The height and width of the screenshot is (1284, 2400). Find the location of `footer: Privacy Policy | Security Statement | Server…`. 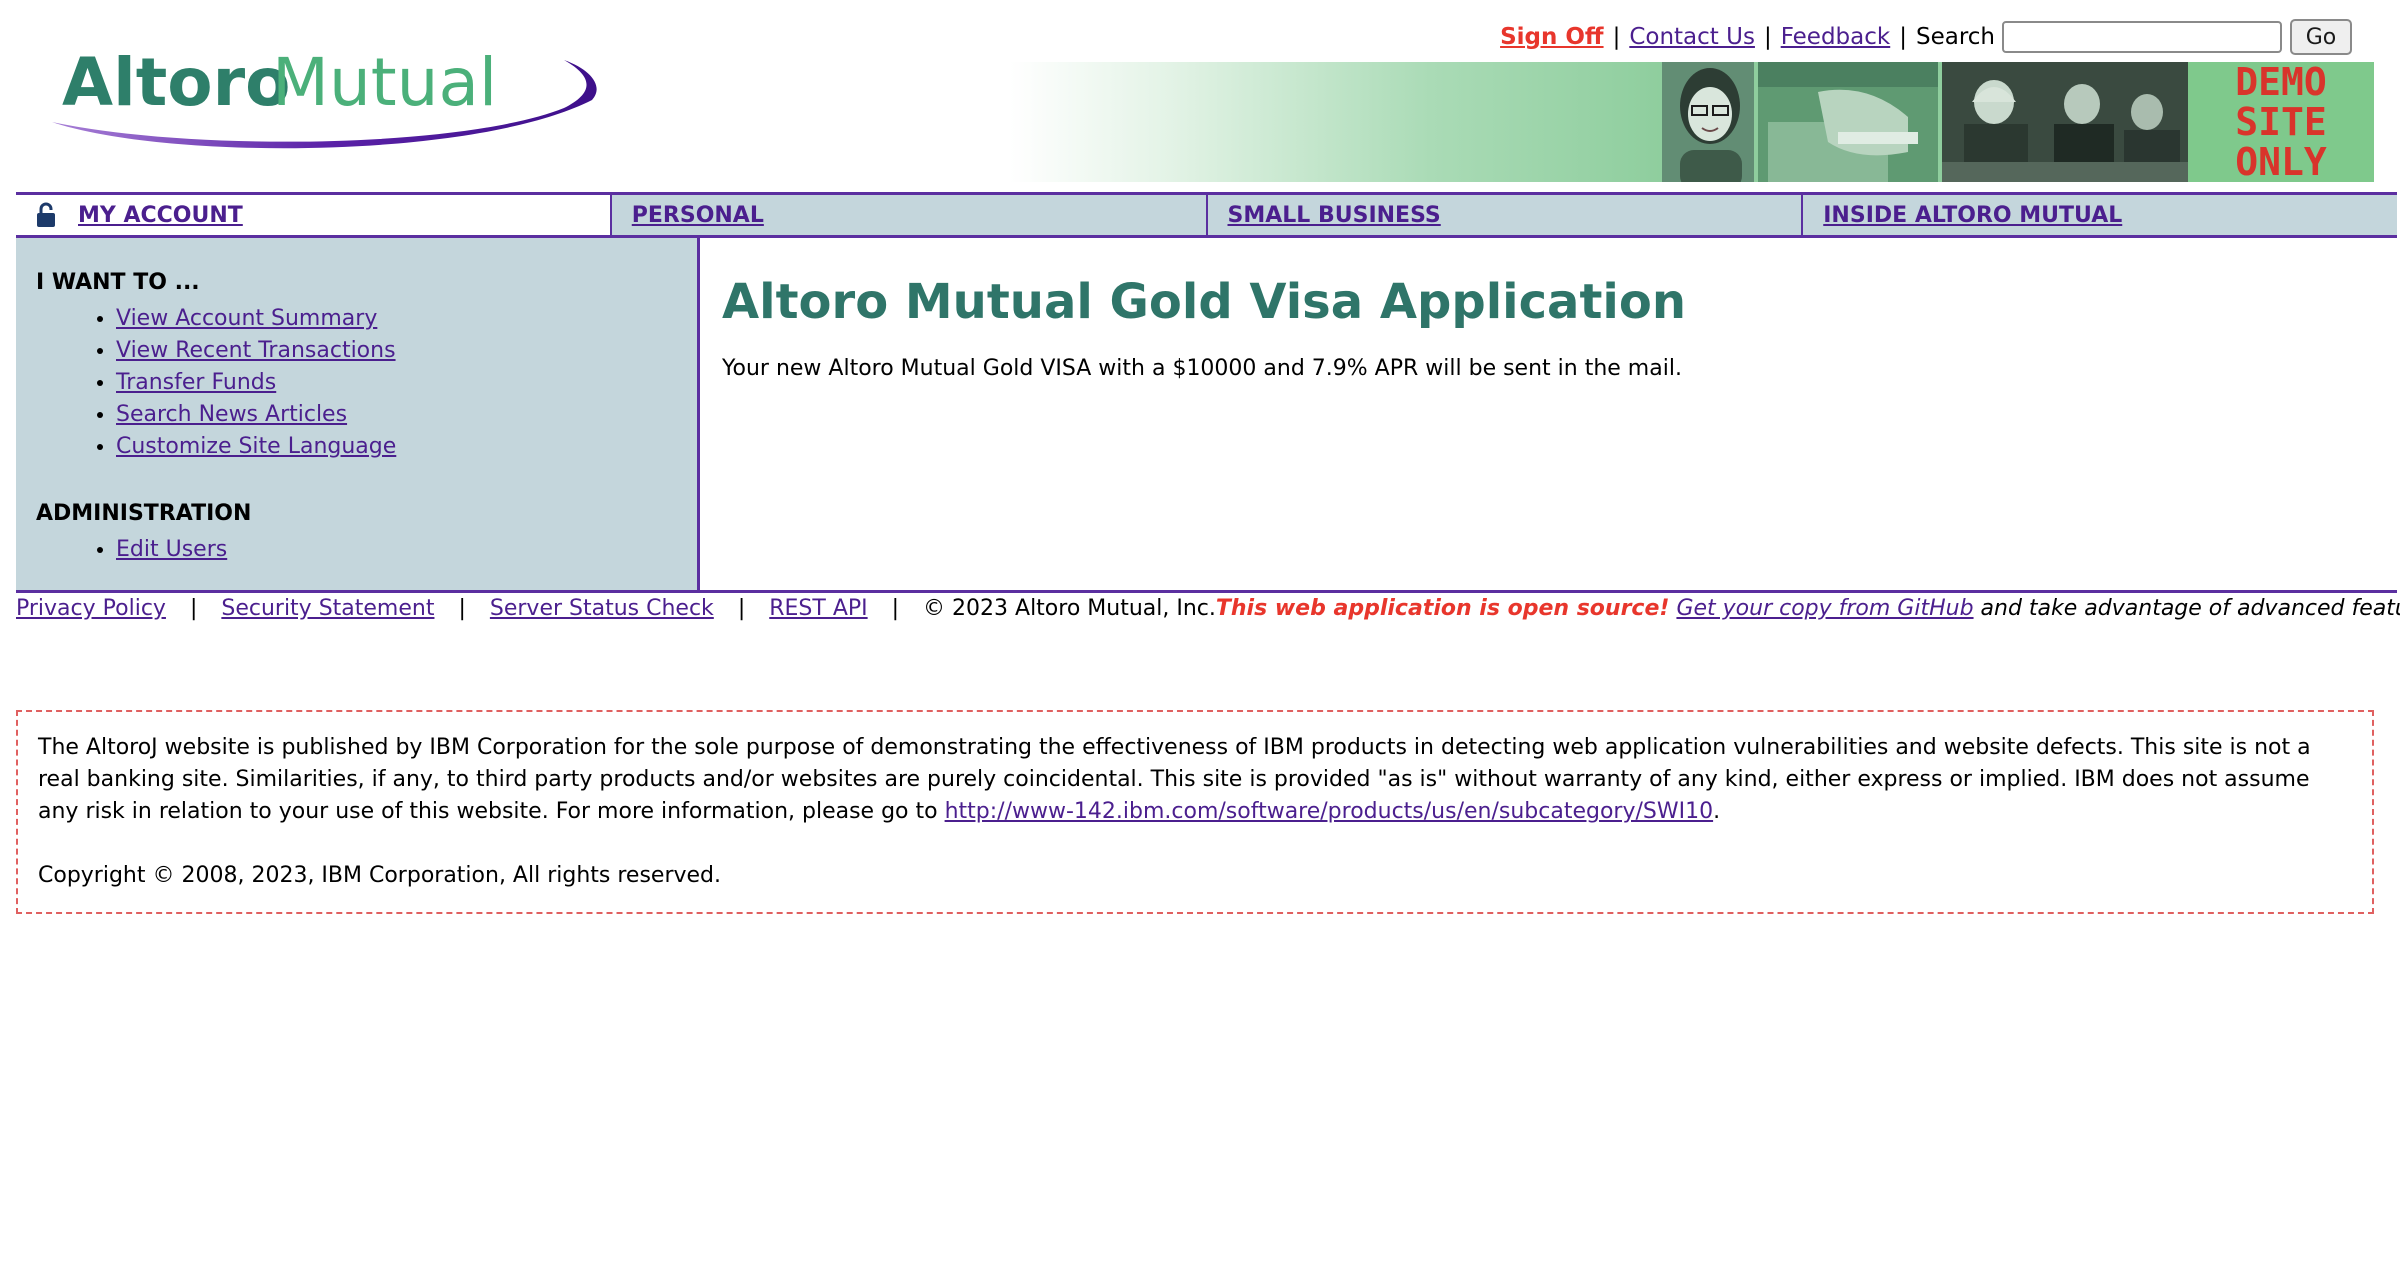

footer: Privacy Policy | Security Statement | Server… is located at coordinates (1208, 611).